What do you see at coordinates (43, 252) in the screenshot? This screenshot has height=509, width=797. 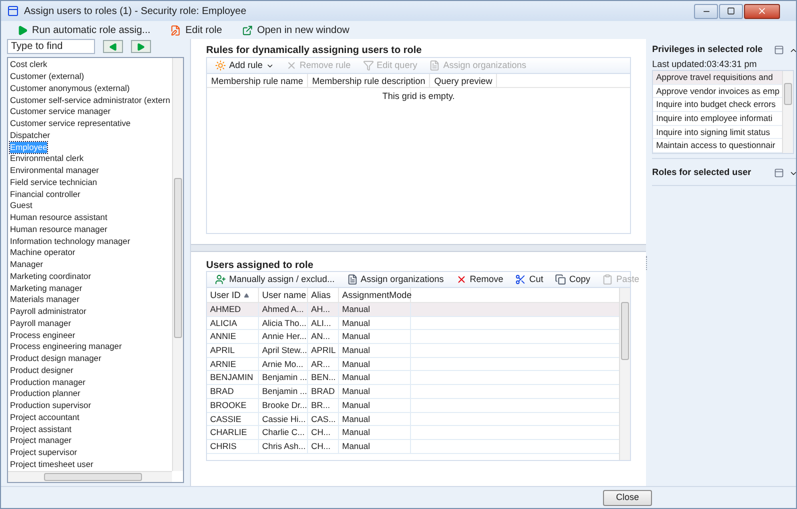 I see `role-list-item: Machine operator` at bounding box center [43, 252].